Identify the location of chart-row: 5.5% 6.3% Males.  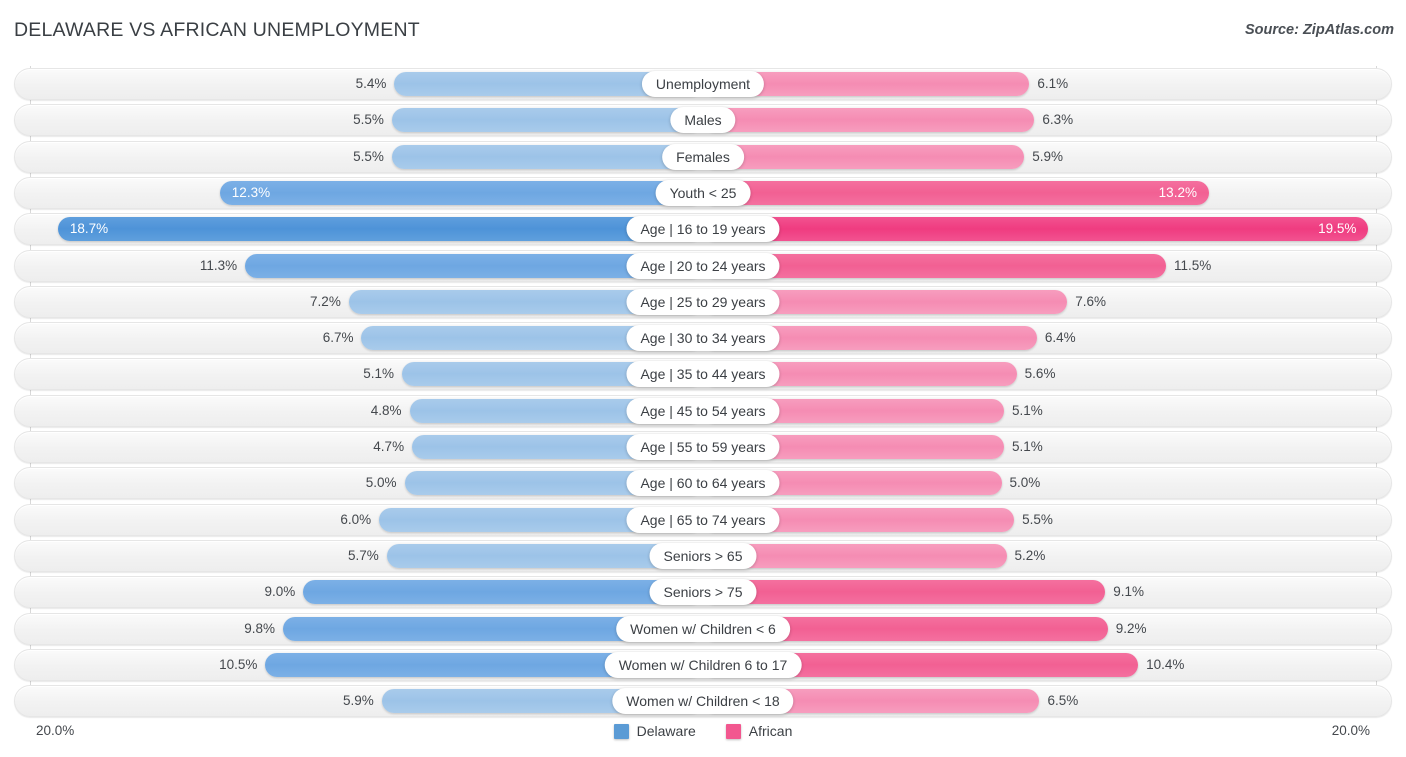
(703, 120).